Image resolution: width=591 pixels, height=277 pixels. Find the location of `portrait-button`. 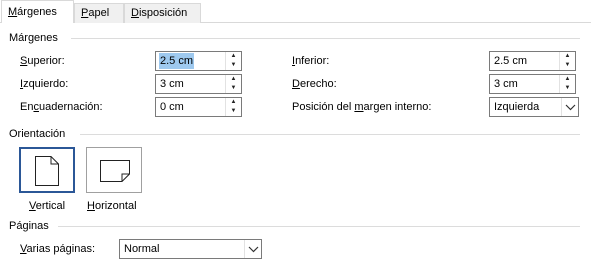

portrait-button is located at coordinates (47, 170).